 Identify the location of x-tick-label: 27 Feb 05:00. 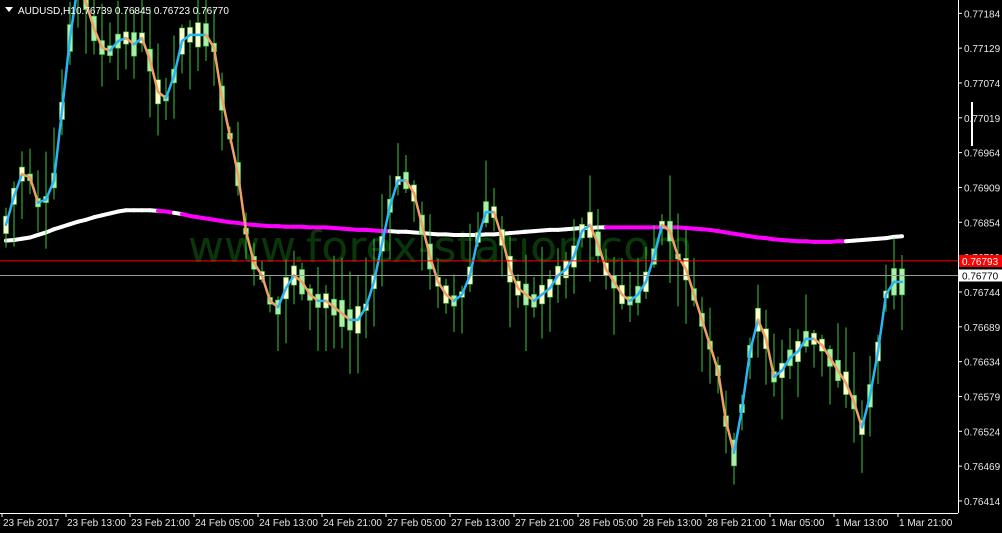
(416, 523).